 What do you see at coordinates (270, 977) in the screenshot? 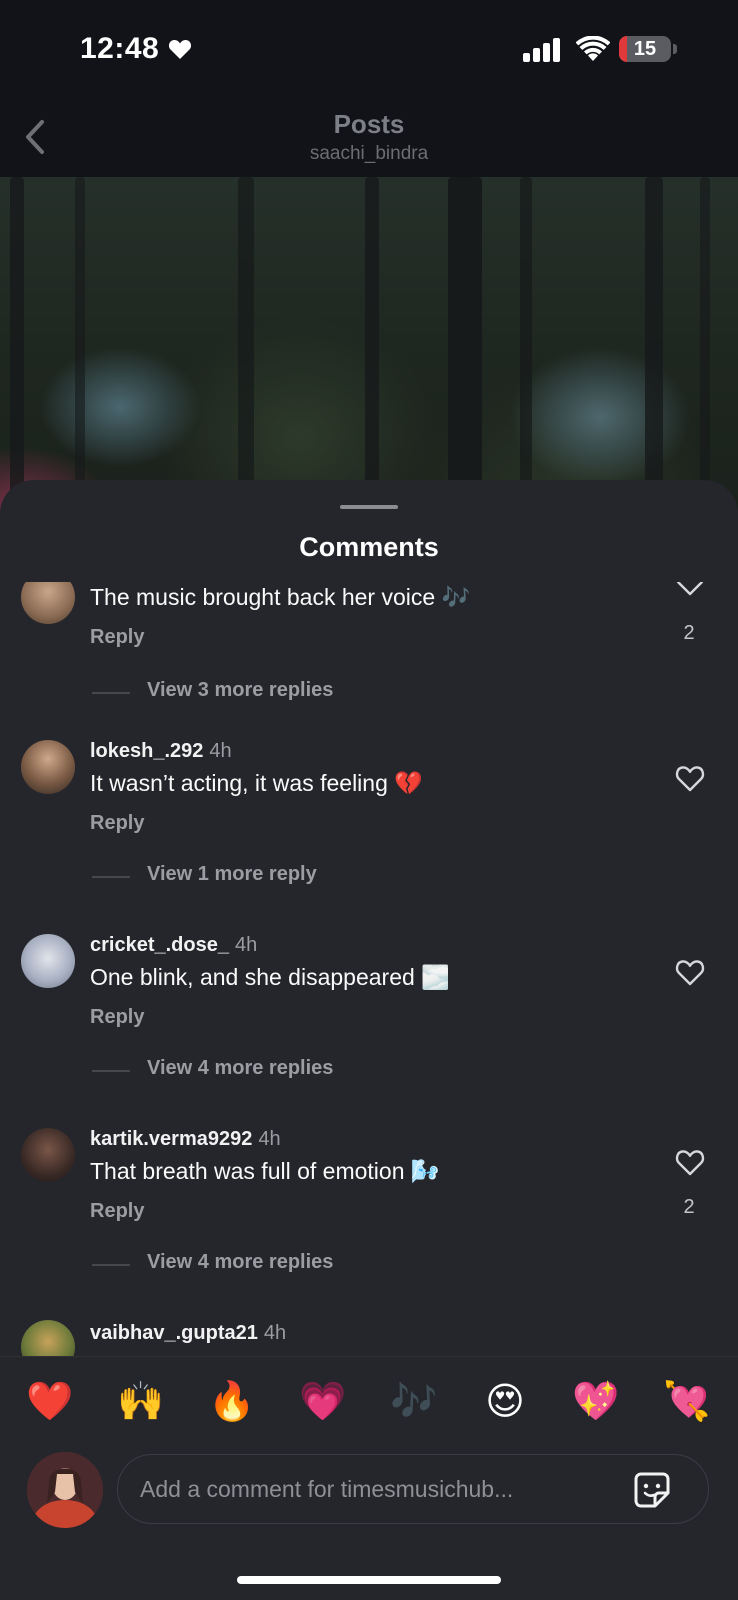
I see `comment-text: One blink, and she disappeared 🌫️` at bounding box center [270, 977].